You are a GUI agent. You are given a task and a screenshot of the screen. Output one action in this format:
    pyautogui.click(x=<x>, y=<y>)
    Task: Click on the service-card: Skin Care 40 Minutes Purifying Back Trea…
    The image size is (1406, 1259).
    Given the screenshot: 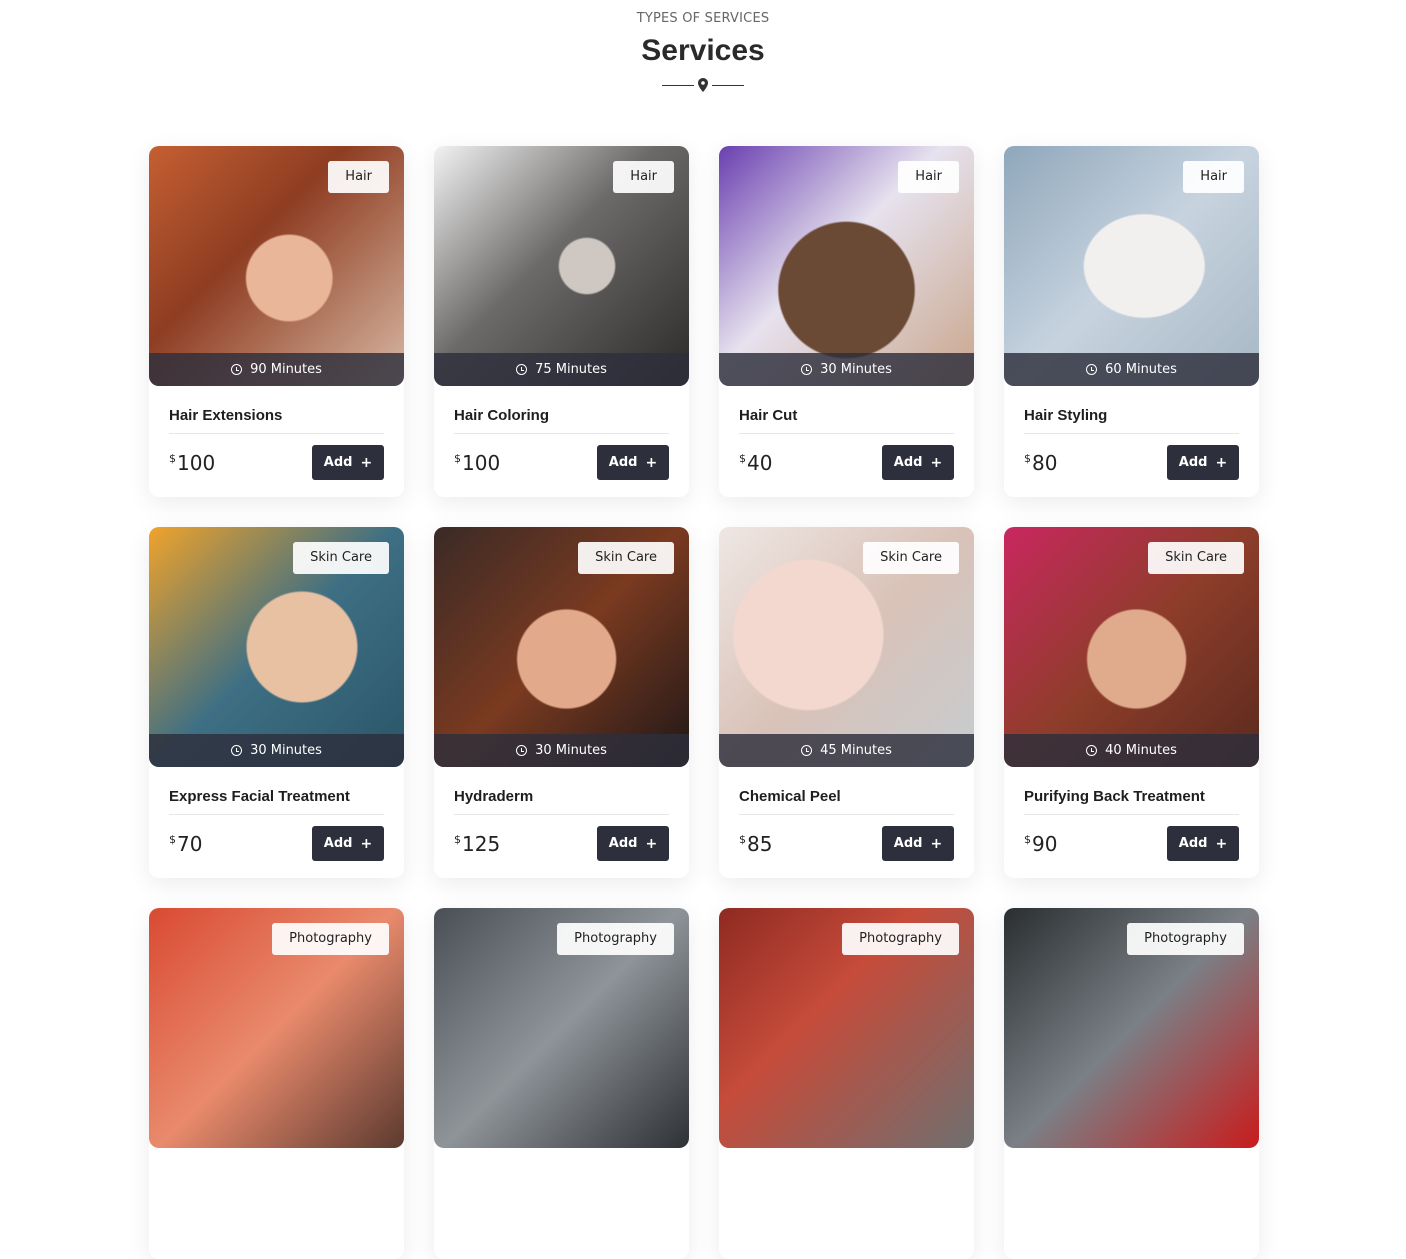 What is the action you would take?
    pyautogui.click(x=1131, y=702)
    